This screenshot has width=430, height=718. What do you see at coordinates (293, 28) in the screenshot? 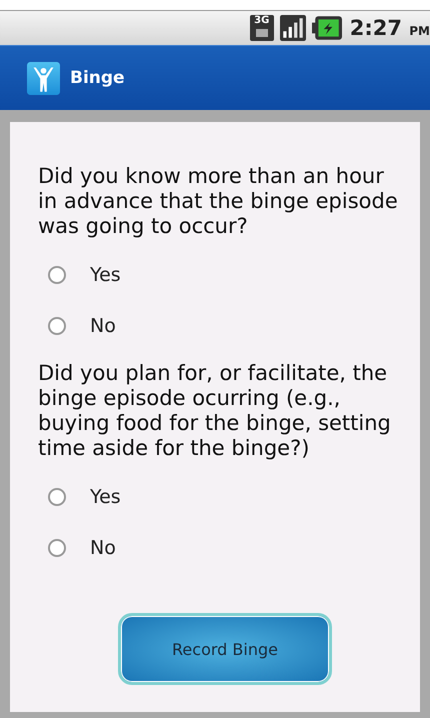
I see `signal-icon` at bounding box center [293, 28].